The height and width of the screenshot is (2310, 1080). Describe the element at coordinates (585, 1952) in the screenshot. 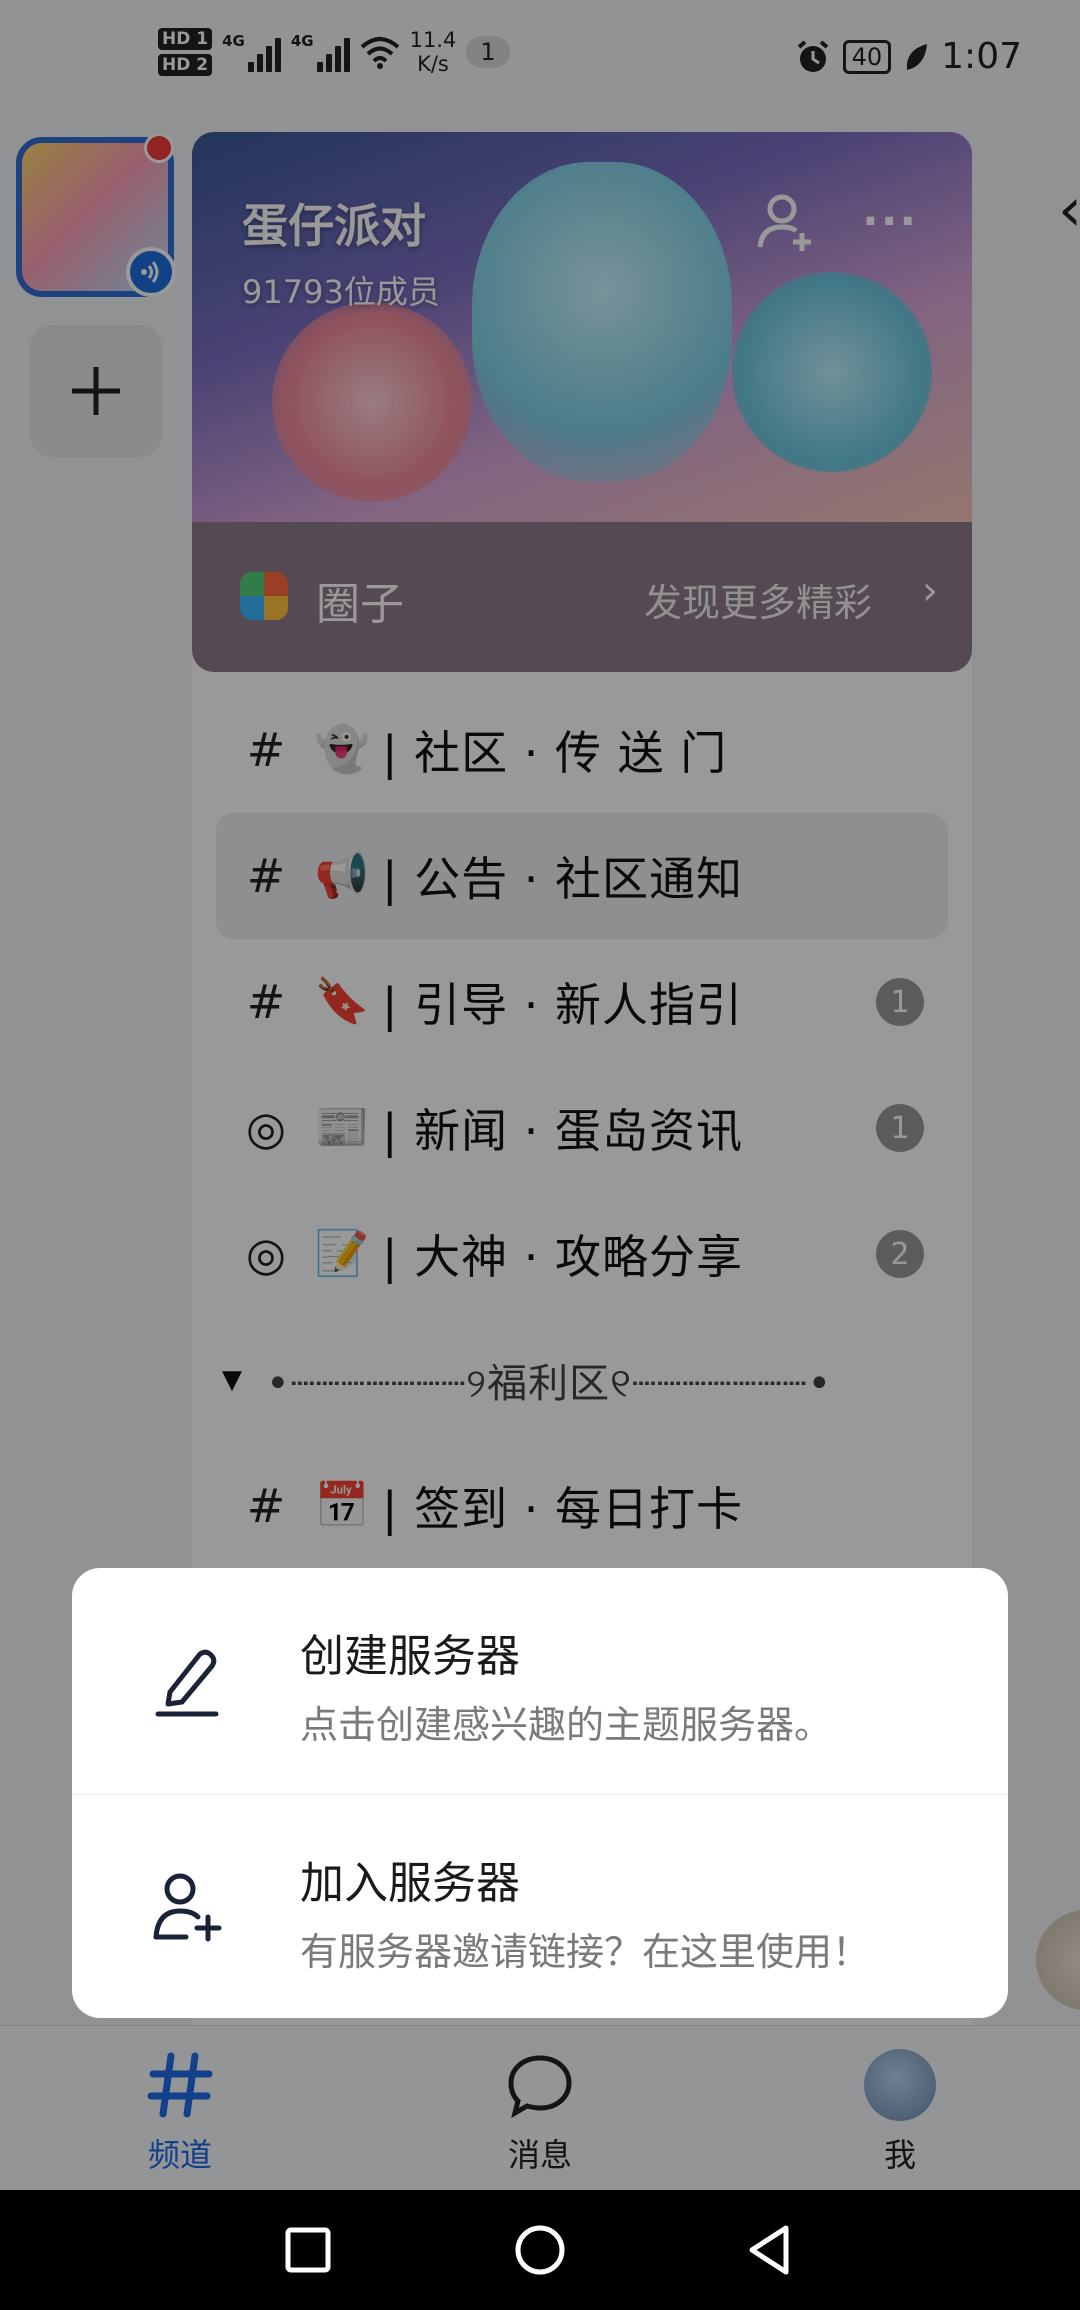

I see `join-server-subtitle: 有服务器邀请链接？在这里使用！` at that location.